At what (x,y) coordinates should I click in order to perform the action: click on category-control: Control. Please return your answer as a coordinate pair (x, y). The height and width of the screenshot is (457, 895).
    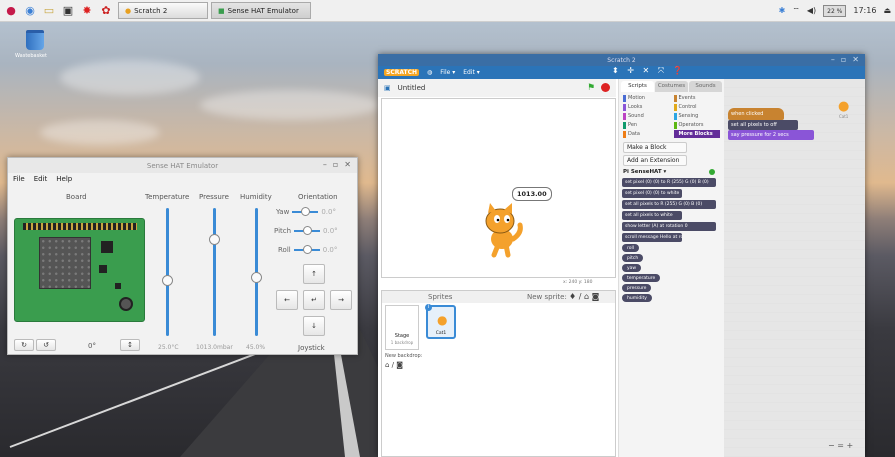
    Looking at the image, I should click on (697, 107).